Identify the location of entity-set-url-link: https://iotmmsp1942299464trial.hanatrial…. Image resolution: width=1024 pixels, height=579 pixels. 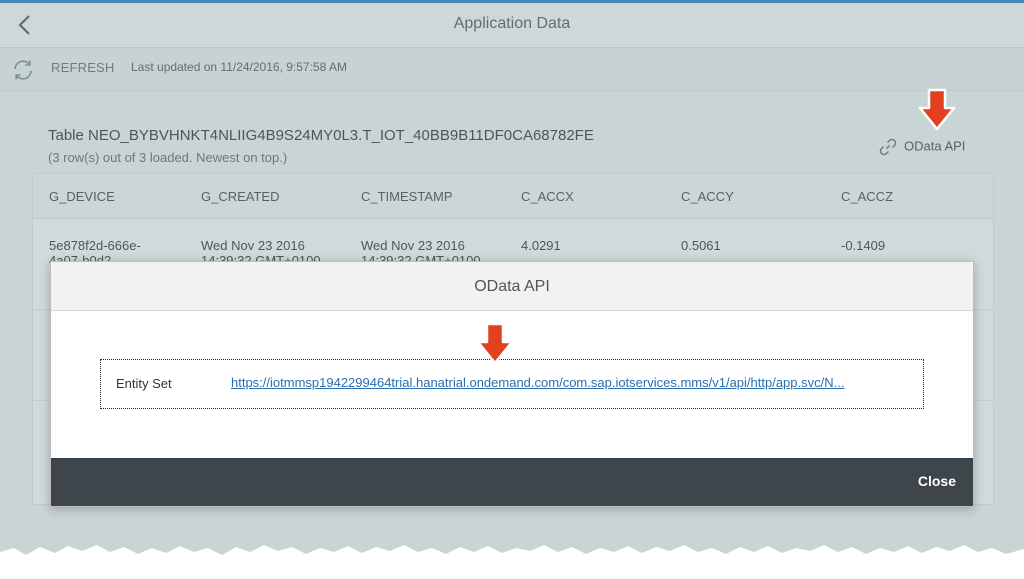
(571, 382).